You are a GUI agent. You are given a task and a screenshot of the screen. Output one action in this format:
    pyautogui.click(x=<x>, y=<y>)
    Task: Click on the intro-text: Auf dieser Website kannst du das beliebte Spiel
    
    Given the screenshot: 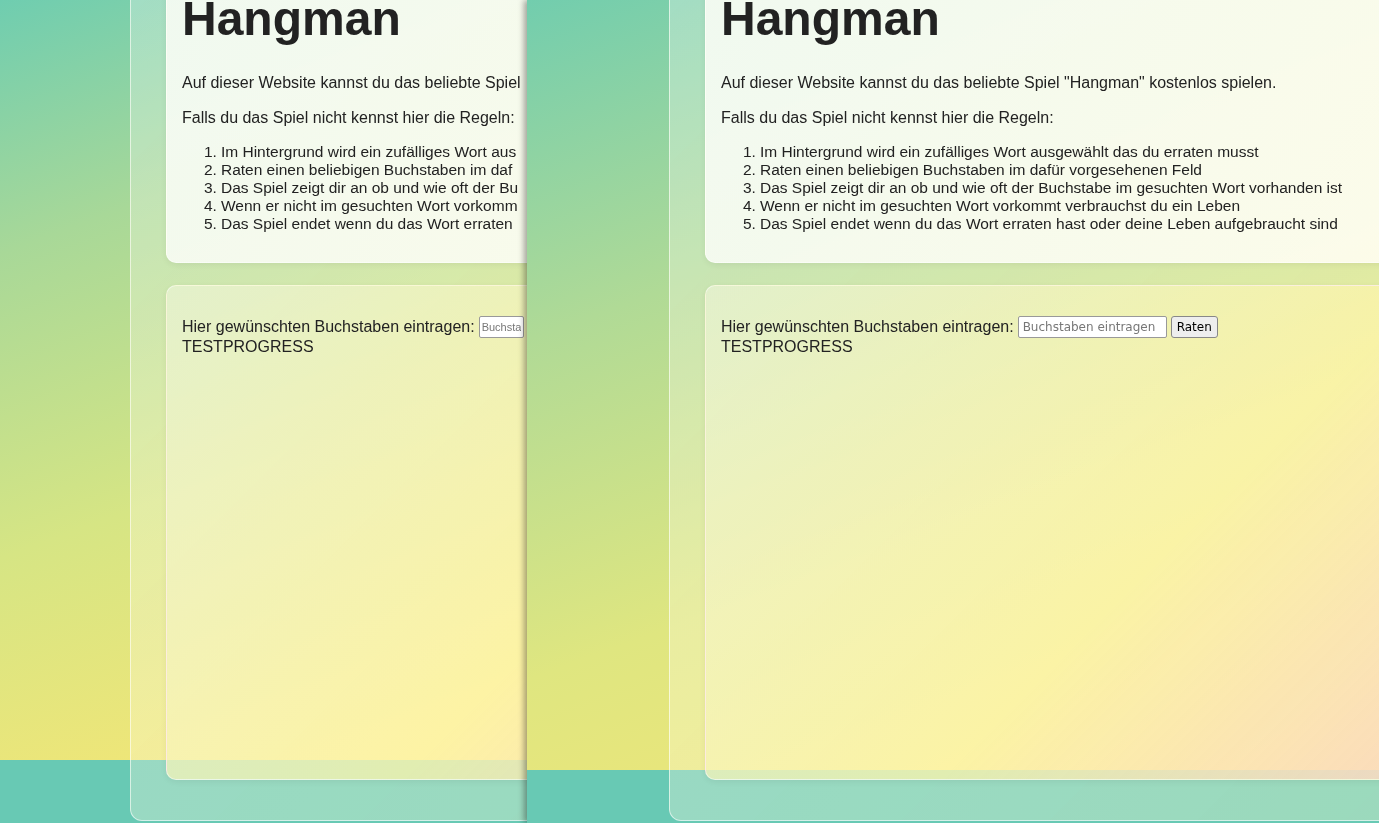 What is the action you would take?
    pyautogui.click(x=352, y=83)
    